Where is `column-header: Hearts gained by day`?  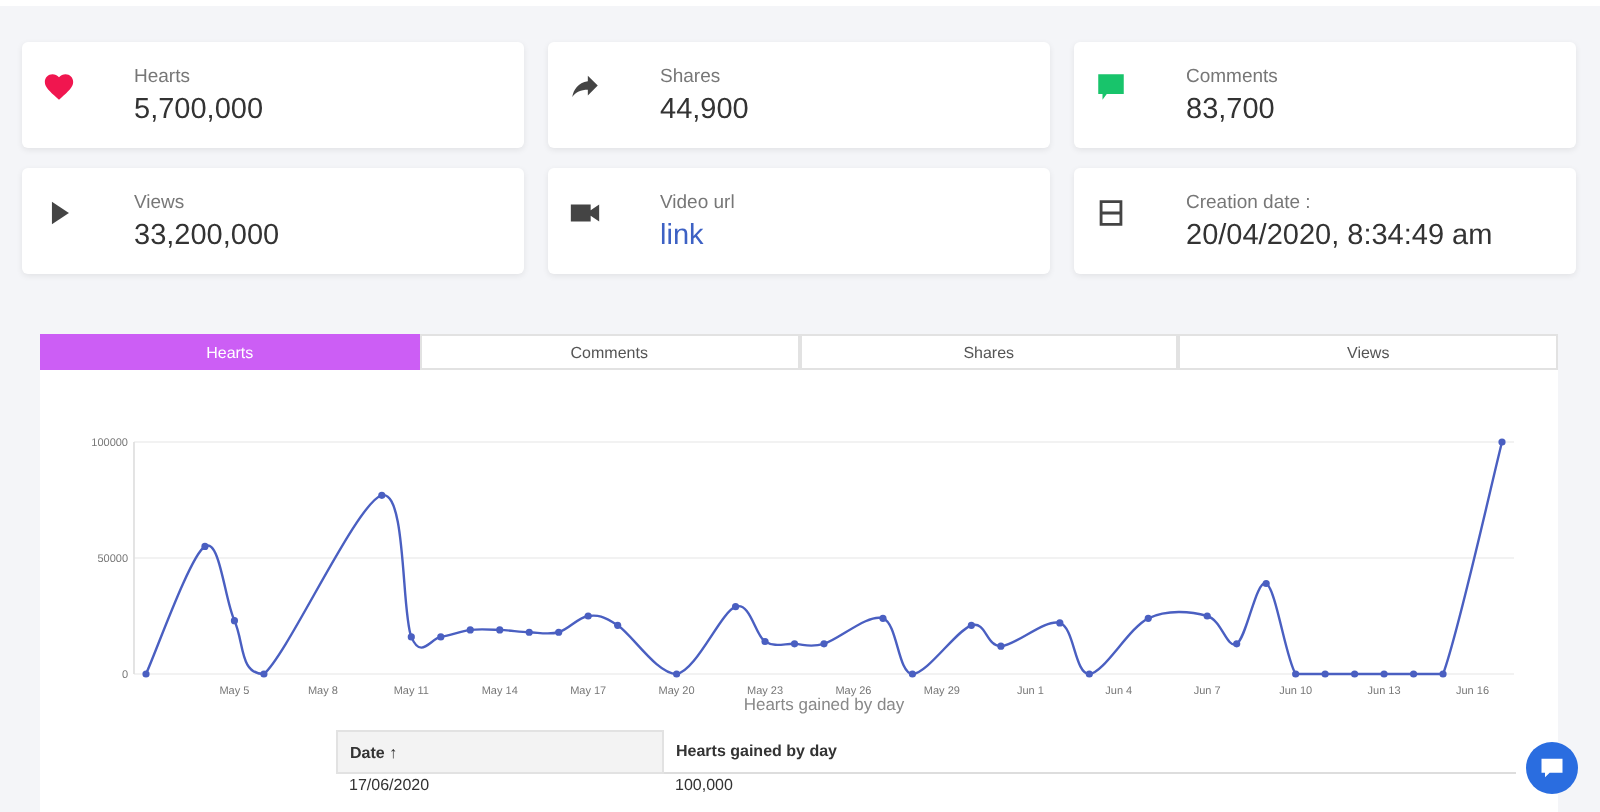
column-header: Hearts gained by day is located at coordinates (1089, 752).